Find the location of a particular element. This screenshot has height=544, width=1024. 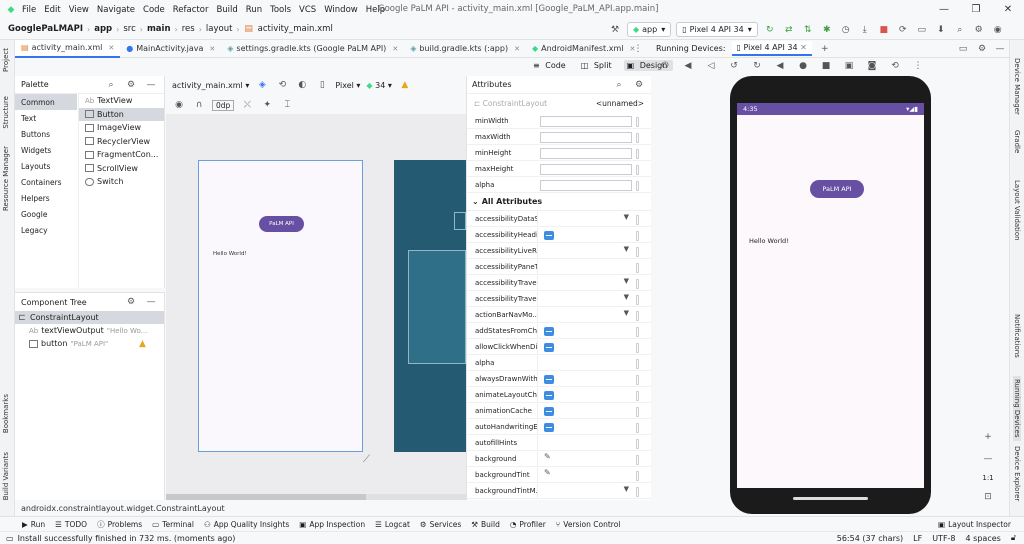

menu-code: Code is located at coordinates (154, 10).